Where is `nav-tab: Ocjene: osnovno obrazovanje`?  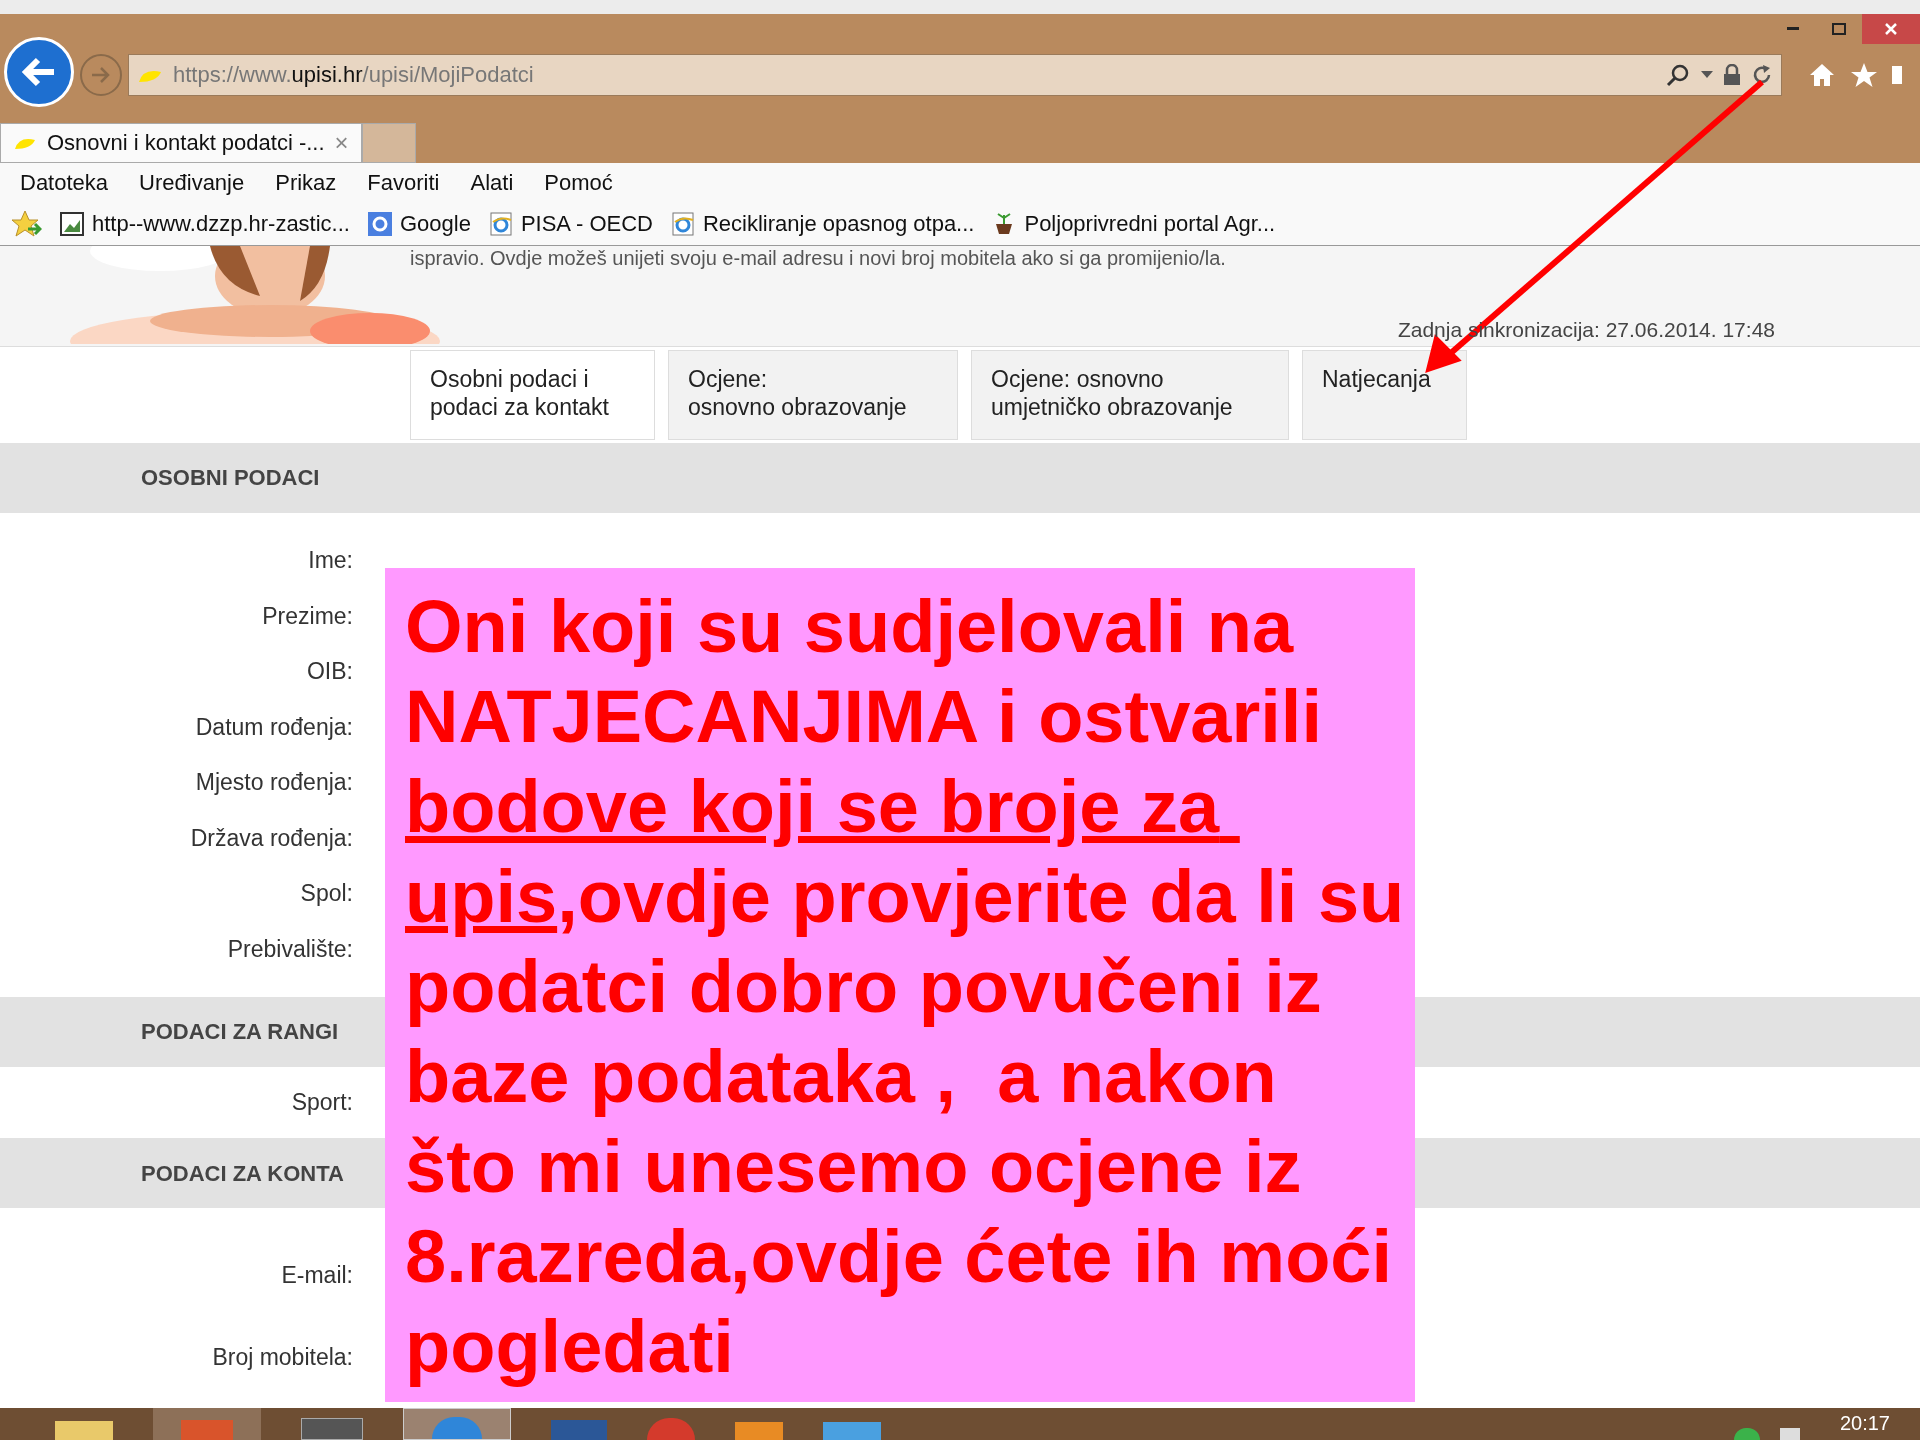 nav-tab: Ocjene: osnovno obrazovanje is located at coordinates (813, 394).